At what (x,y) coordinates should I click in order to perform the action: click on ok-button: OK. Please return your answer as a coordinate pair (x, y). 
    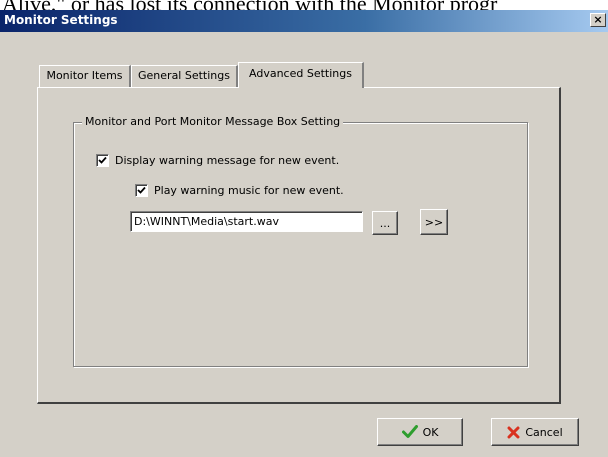
    Looking at the image, I should click on (420, 432).